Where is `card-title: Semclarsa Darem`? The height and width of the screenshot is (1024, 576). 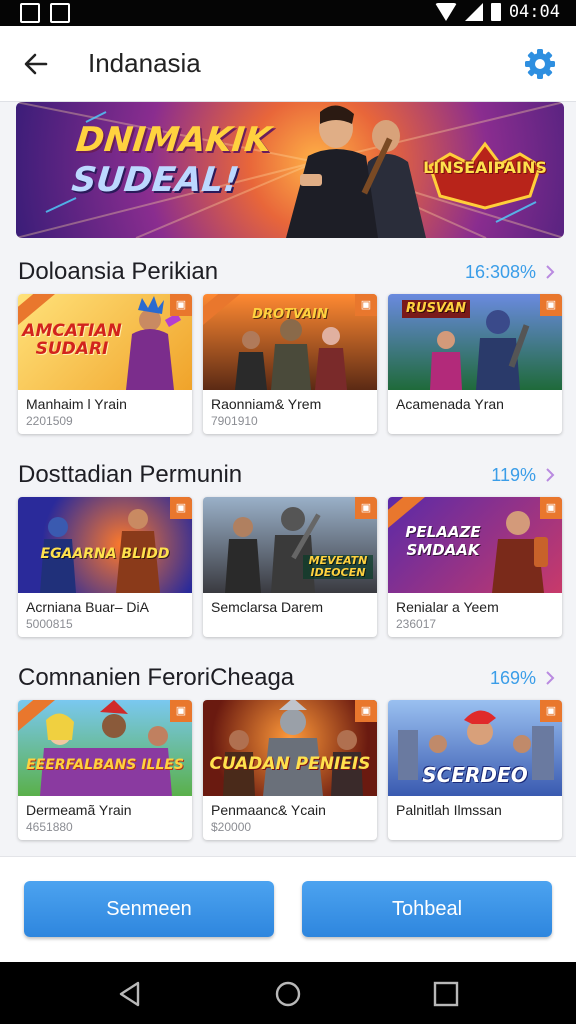 card-title: Semclarsa Darem is located at coordinates (267, 607).